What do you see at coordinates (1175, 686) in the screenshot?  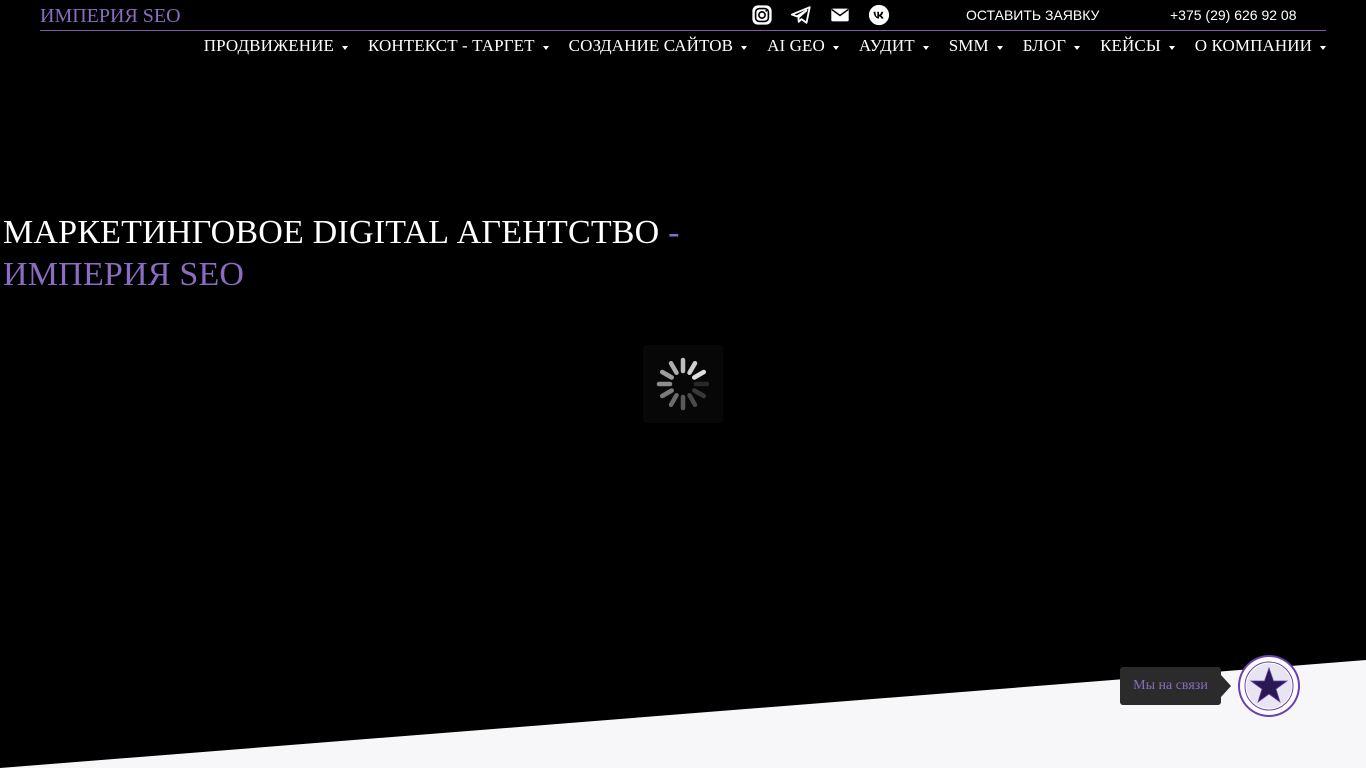 I see `chat-tooltip: Мы на связи` at bounding box center [1175, 686].